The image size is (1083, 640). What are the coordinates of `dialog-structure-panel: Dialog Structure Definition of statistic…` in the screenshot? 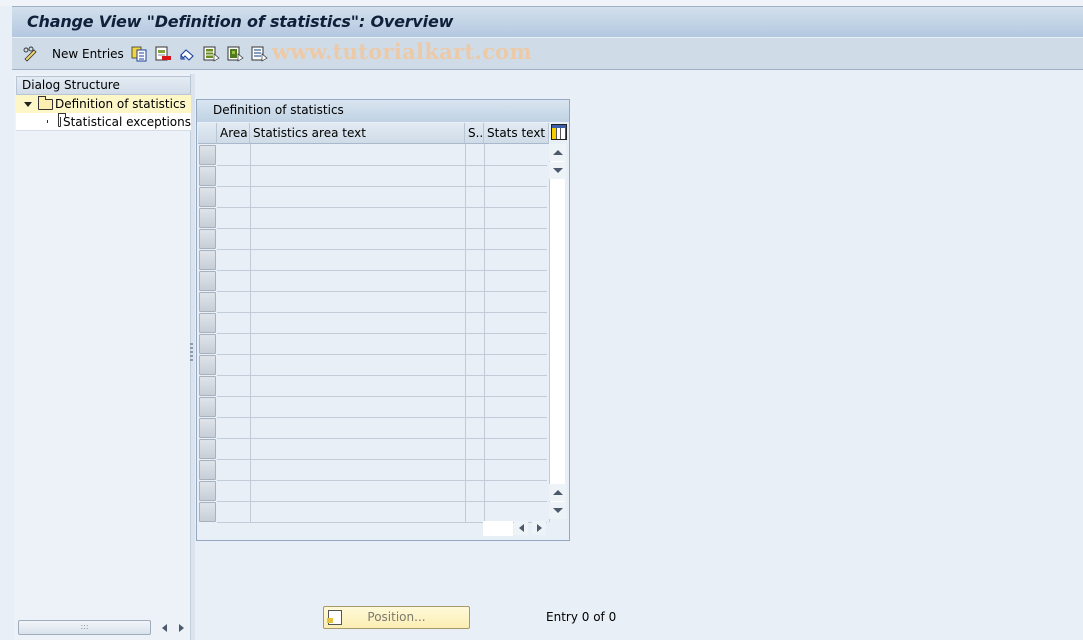 It's located at (102, 357).